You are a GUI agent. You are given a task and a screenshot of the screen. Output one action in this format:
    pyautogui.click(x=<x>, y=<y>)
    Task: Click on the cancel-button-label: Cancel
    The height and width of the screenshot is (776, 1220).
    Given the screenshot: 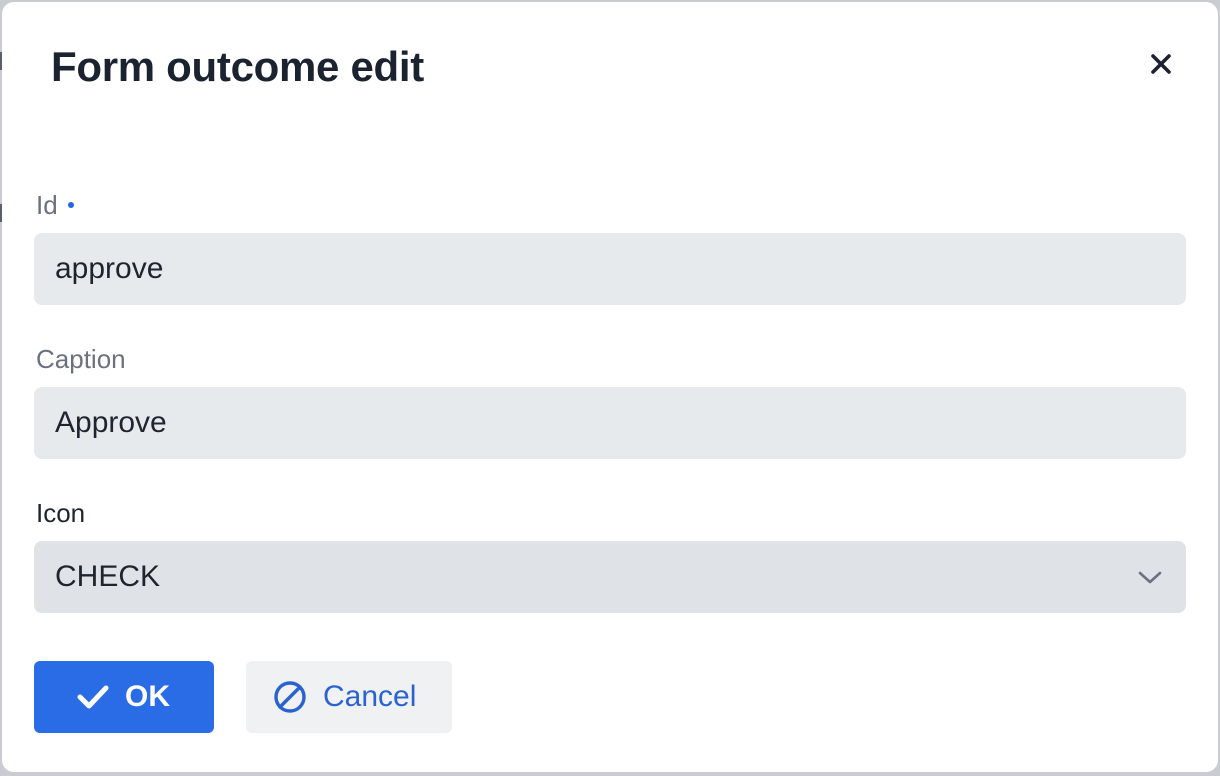 What is the action you would take?
    pyautogui.click(x=370, y=696)
    